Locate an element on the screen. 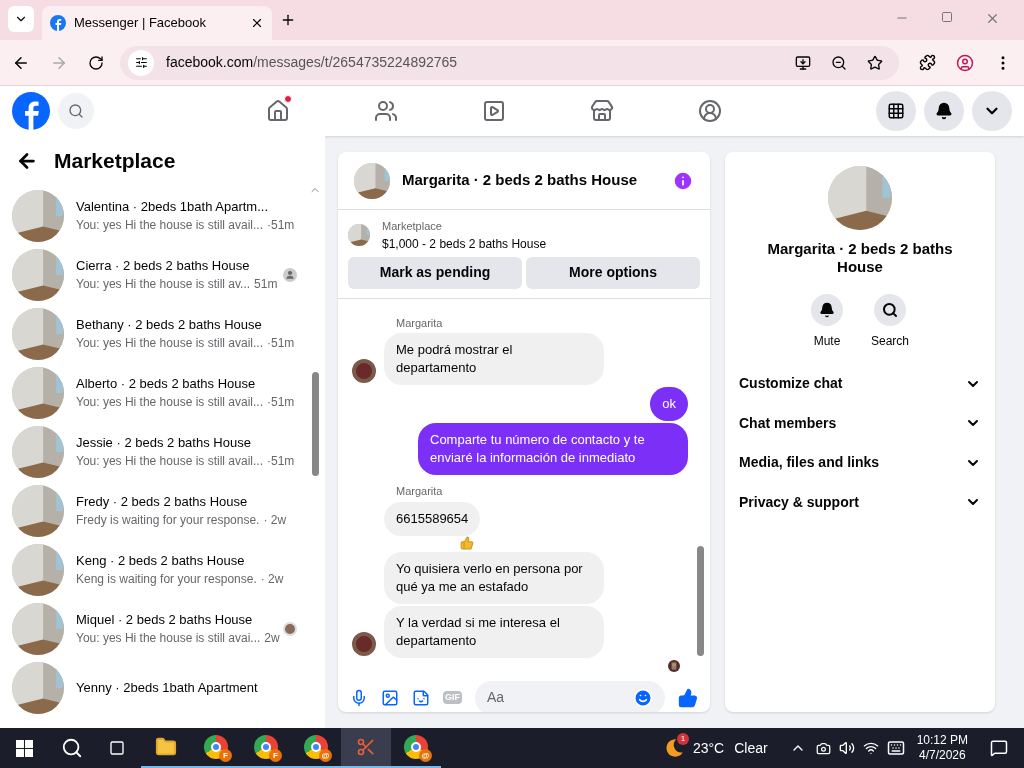 This screenshot has width=1024, height=768. facebook-logo-icon is located at coordinates (31, 111).